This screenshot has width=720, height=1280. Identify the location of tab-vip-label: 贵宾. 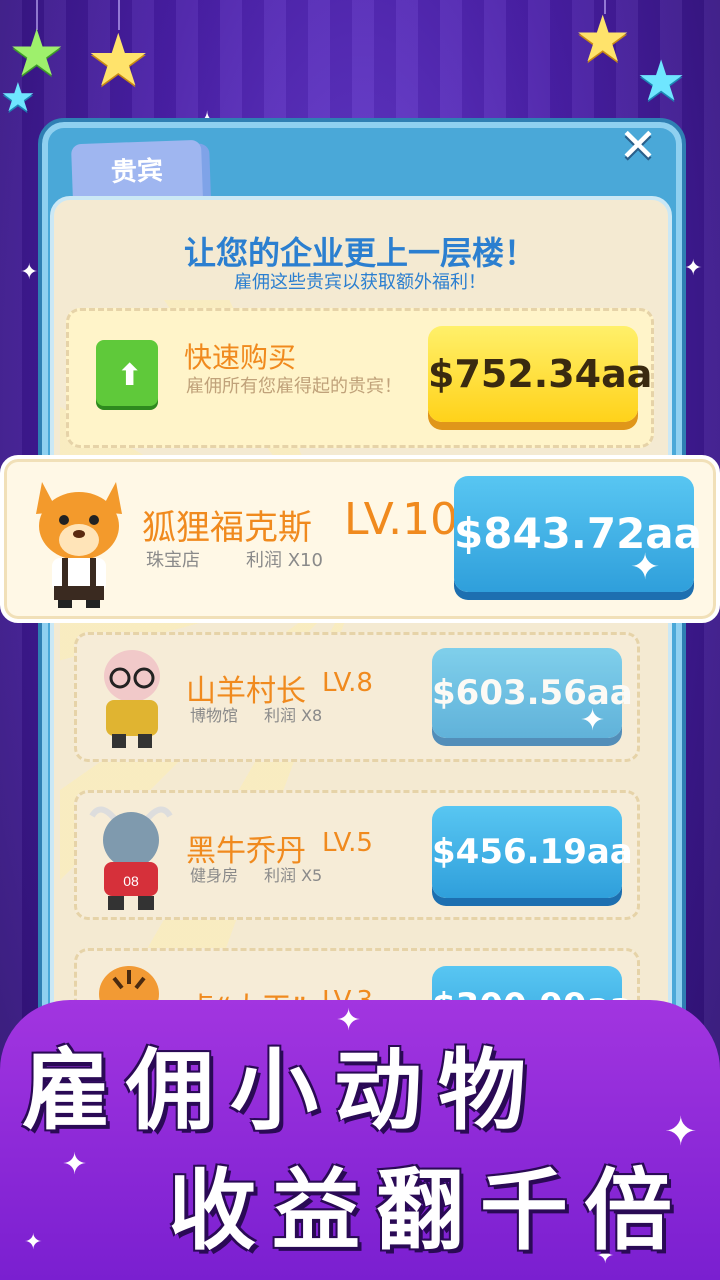
(137, 172).